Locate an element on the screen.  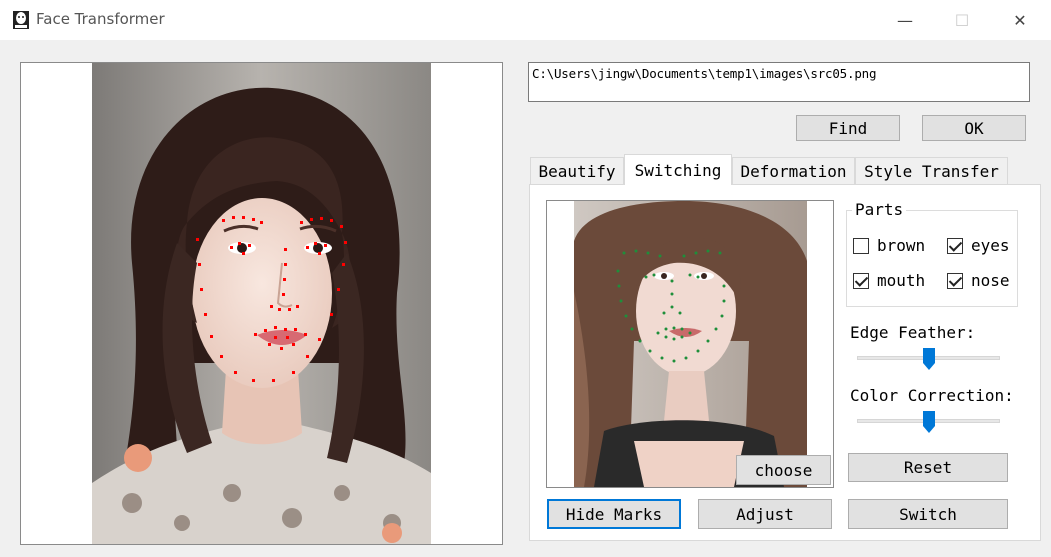
eyes-checkbox: eyes is located at coordinates (978, 245).